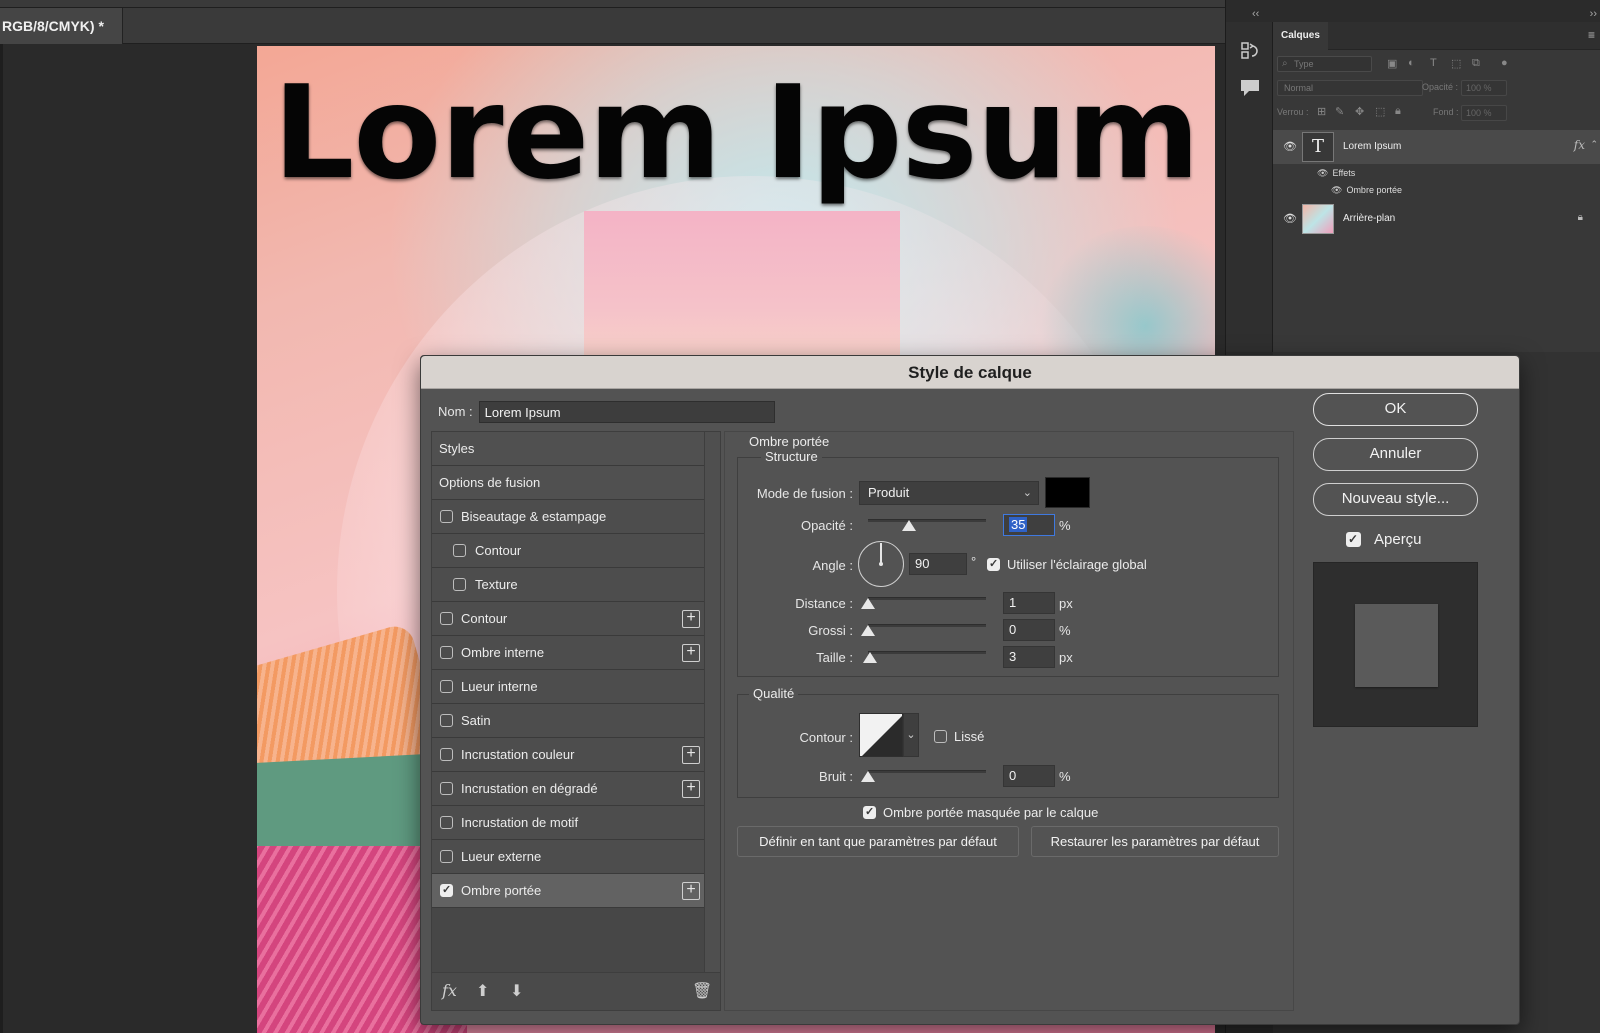 This screenshot has height=1033, width=1600. I want to click on style-item: Incrustation en dégradé +, so click(569, 789).